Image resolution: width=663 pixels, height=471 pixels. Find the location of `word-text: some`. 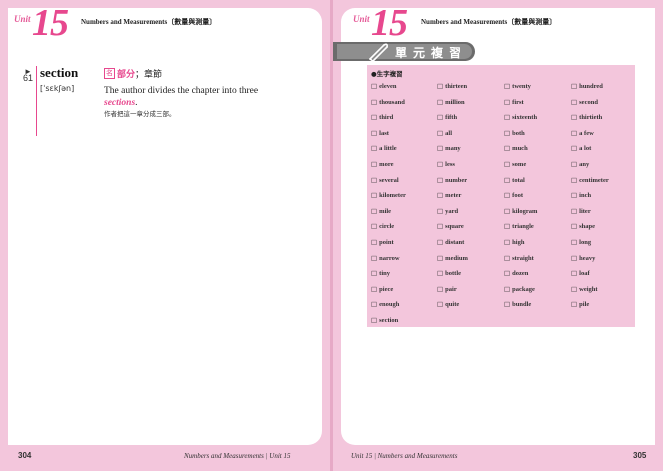

word-text: some is located at coordinates (519, 164).